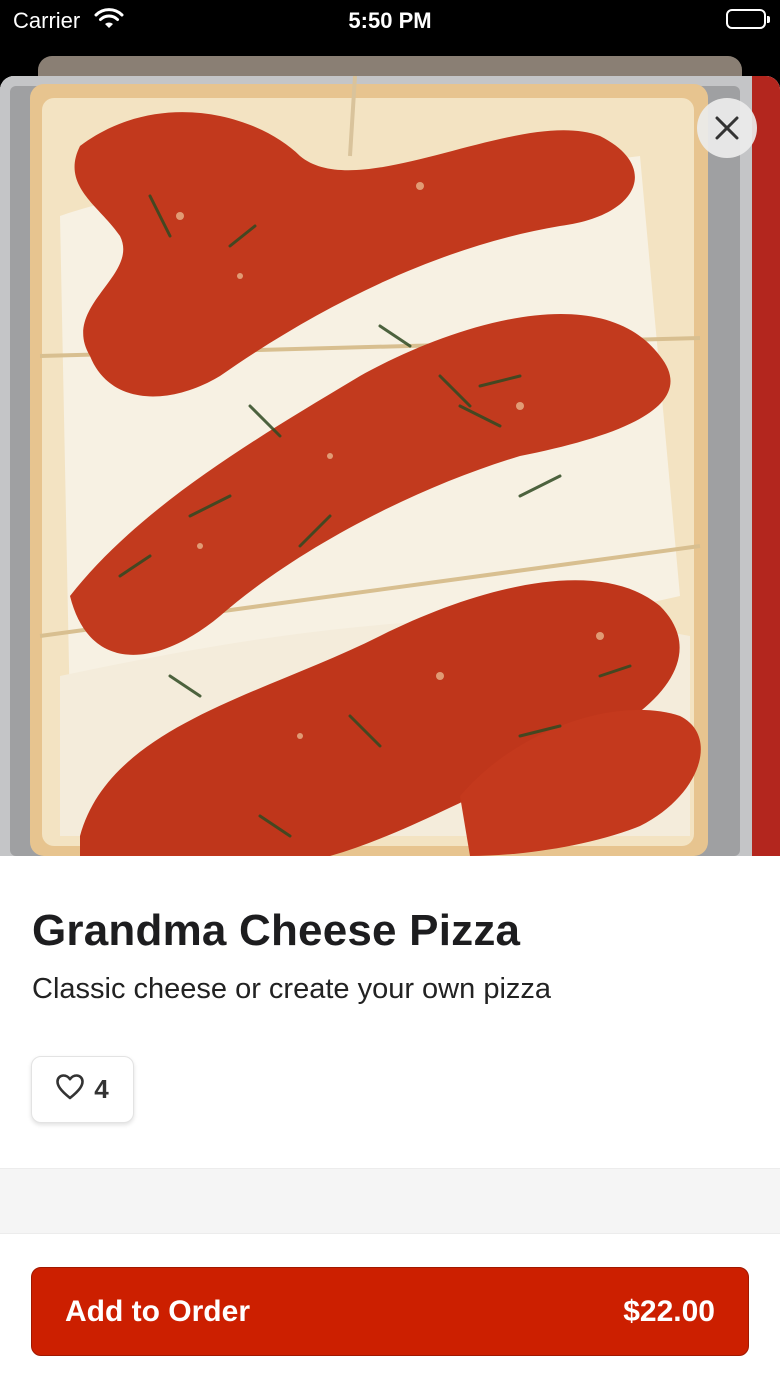  I want to click on status-bar: Carrier 5:50 PM, so click(390, 20).